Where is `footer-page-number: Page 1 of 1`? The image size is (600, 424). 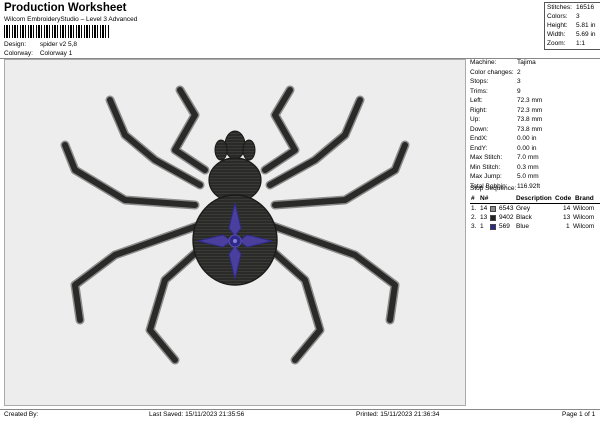
footer-page-number: Page 1 of 1 is located at coordinates (579, 414).